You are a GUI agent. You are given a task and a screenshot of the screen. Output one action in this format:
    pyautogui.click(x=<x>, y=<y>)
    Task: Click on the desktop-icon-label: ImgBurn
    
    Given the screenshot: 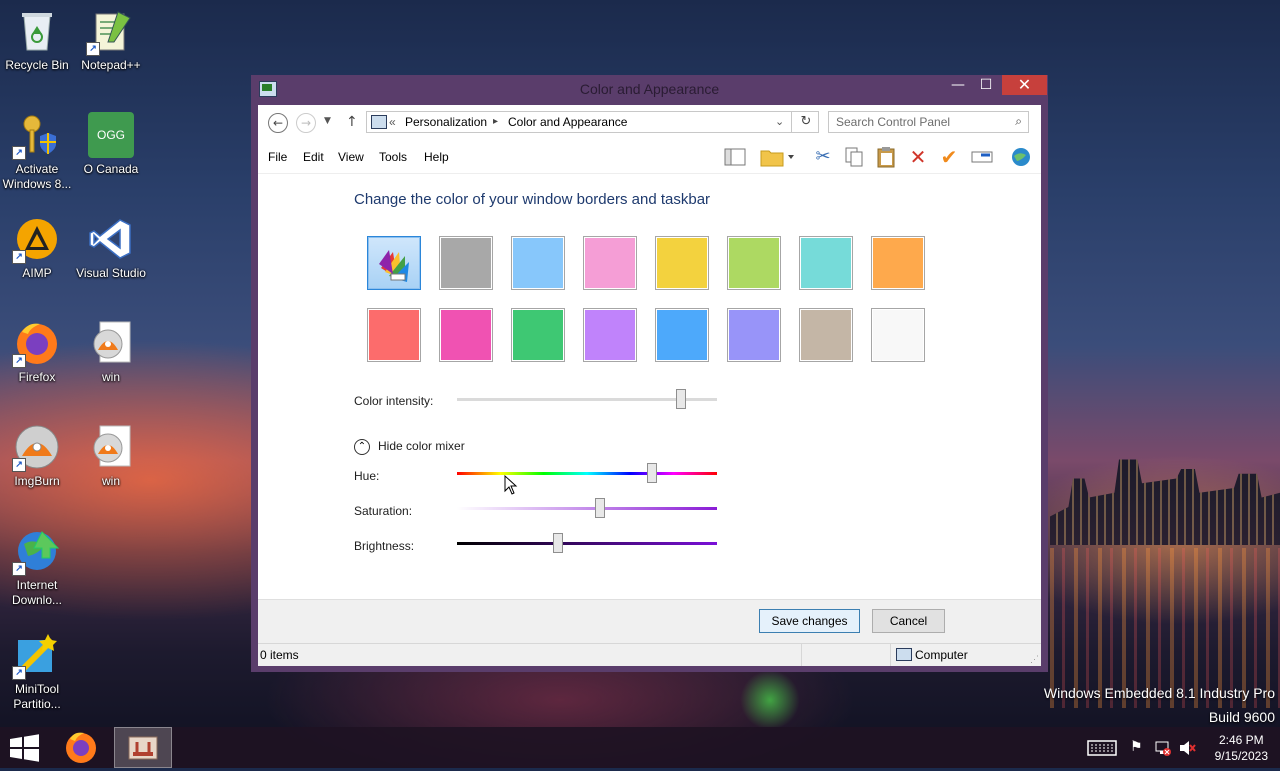 What is the action you would take?
    pyautogui.click(x=37, y=481)
    